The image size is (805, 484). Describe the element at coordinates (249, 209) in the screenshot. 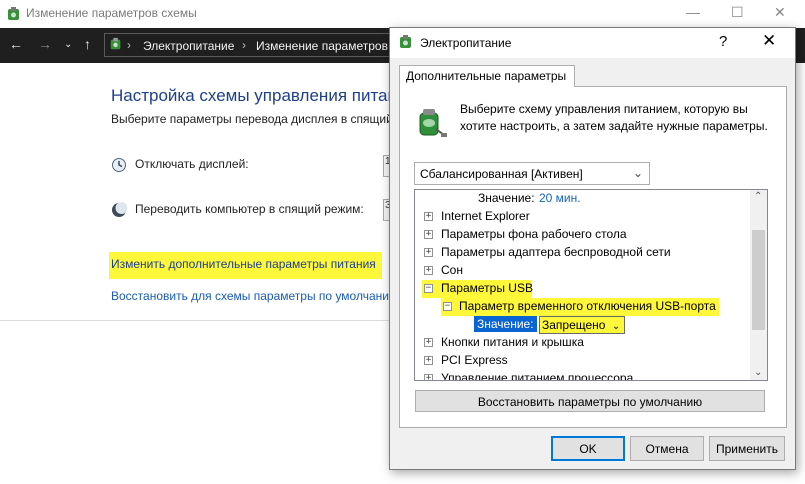

I see `sleep-label: Переводить компьютер в спящий режим:` at that location.